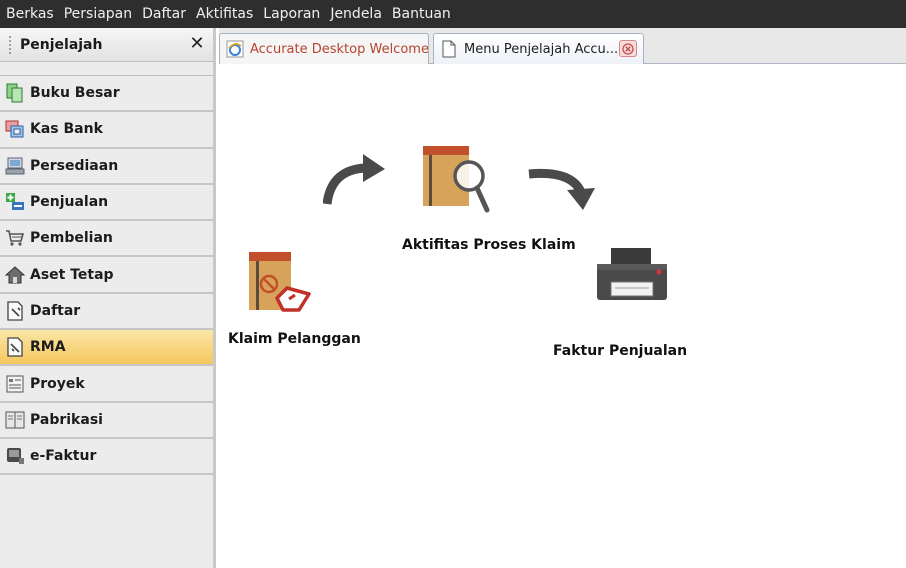  What do you see at coordinates (106, 239) in the screenshot?
I see `nav-item-pembelian: Pembelian` at bounding box center [106, 239].